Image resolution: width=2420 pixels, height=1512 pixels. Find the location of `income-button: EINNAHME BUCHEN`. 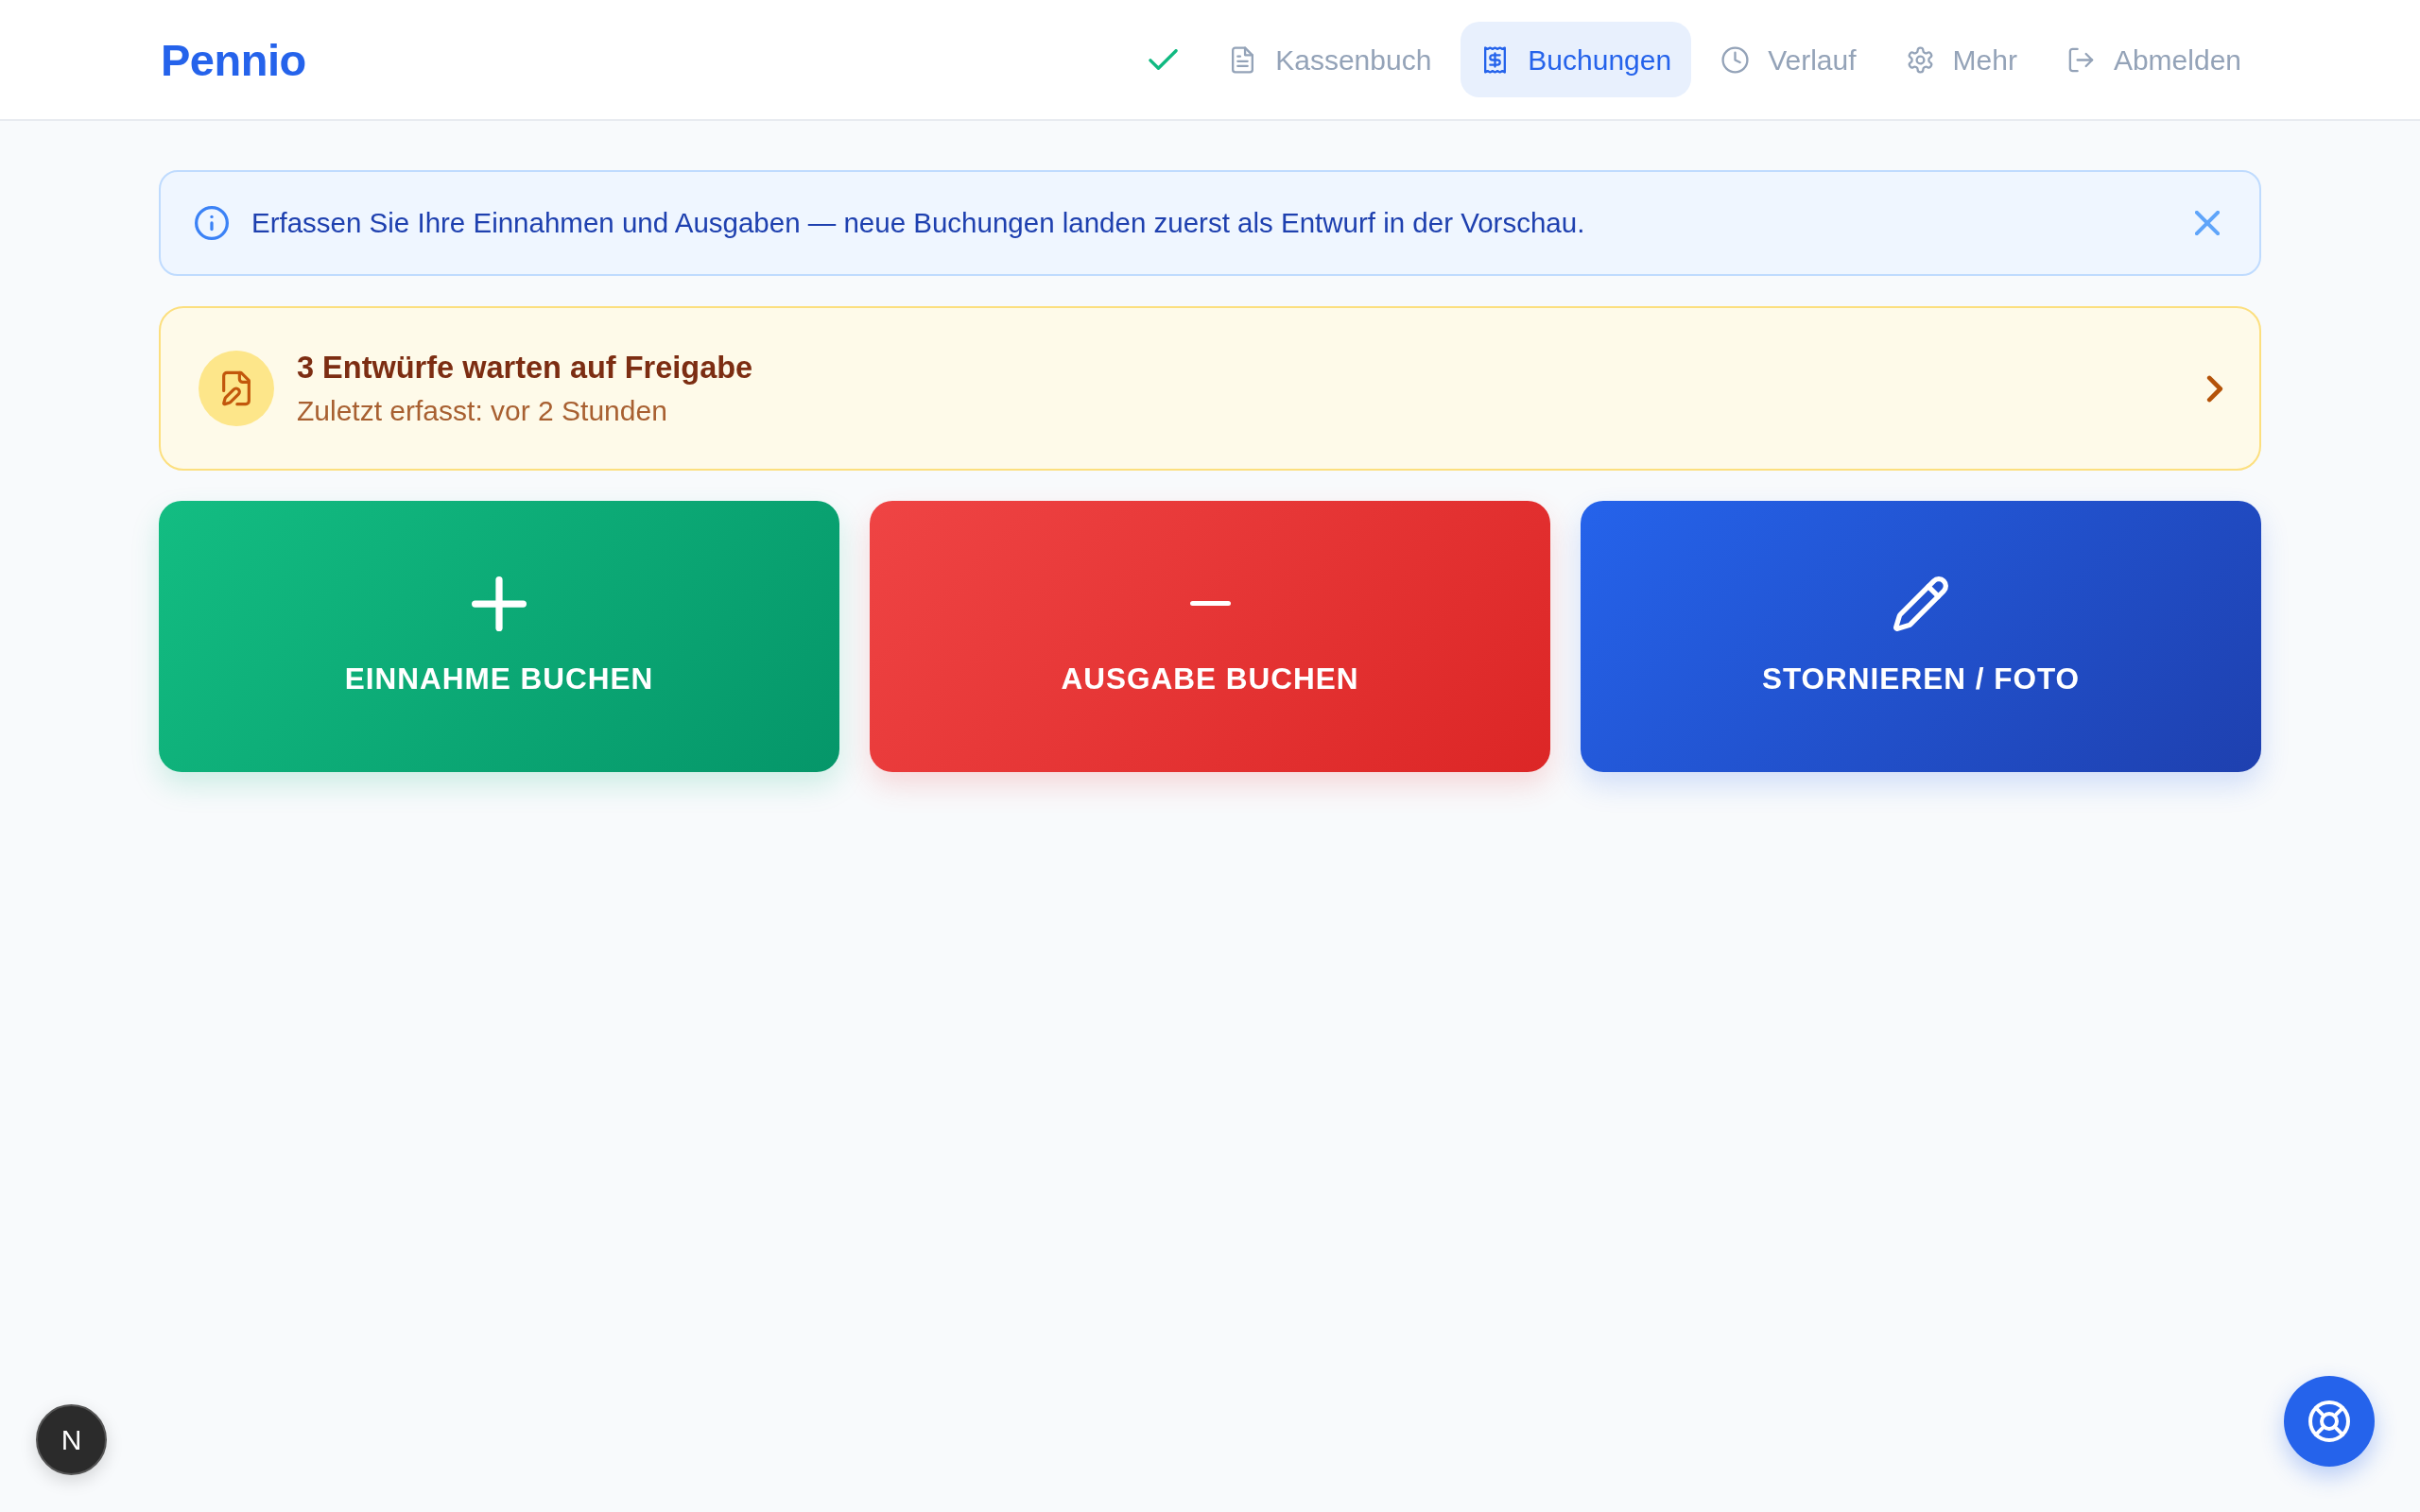

income-button: EINNAHME BUCHEN is located at coordinates (499, 636).